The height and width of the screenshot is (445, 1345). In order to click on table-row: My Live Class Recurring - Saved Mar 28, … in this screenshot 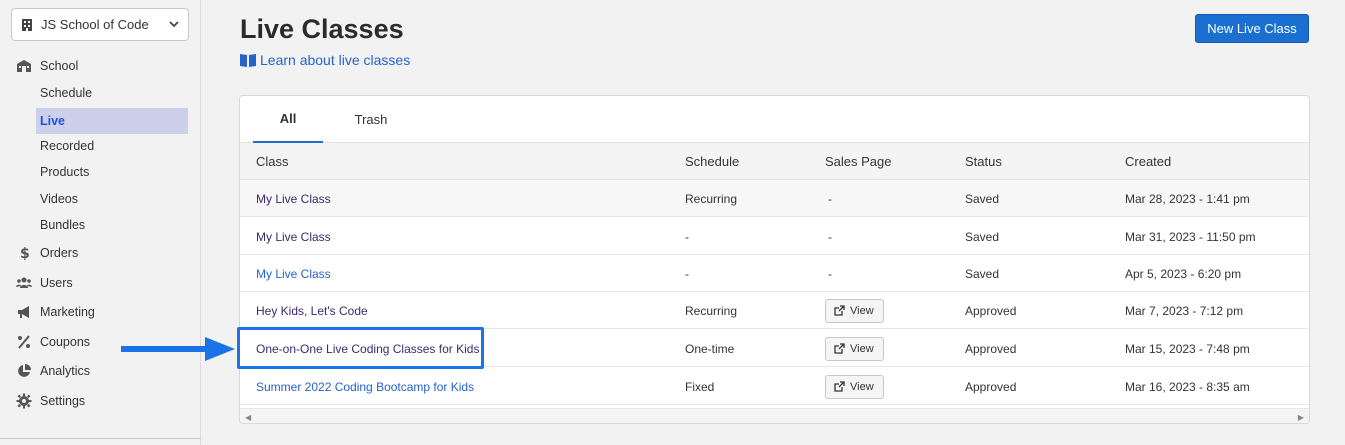, I will do `click(774, 198)`.